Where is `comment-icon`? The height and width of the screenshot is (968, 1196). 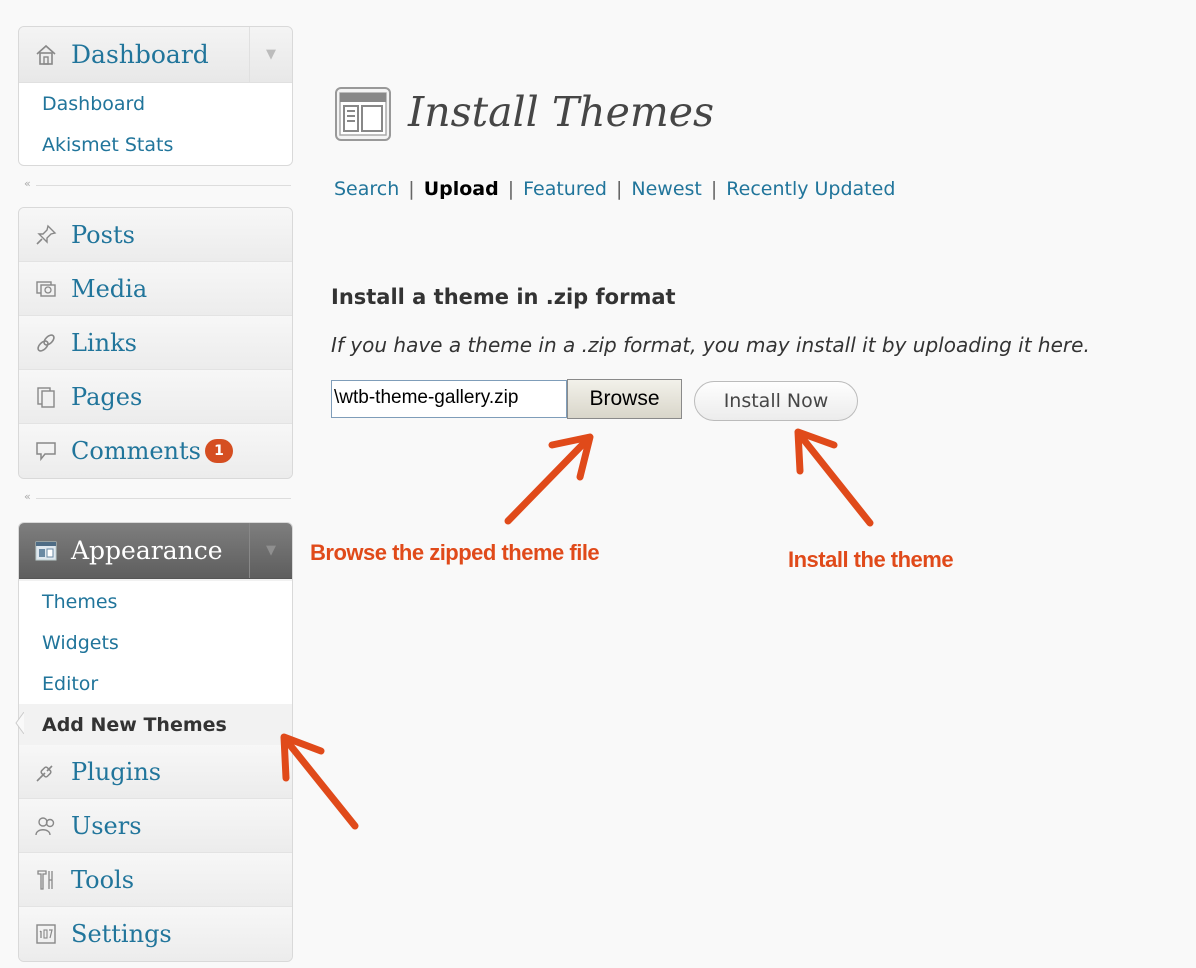 comment-icon is located at coordinates (46, 451).